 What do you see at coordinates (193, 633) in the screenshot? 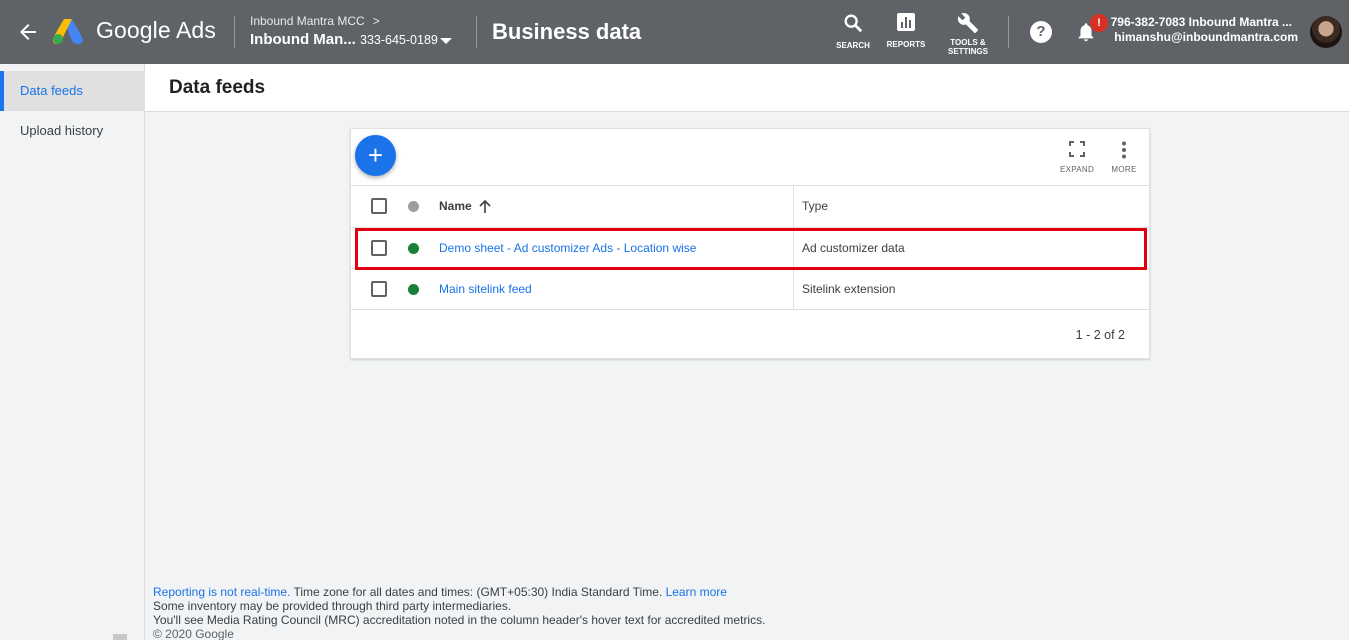
I see `copyright: © 2020 Google` at bounding box center [193, 633].